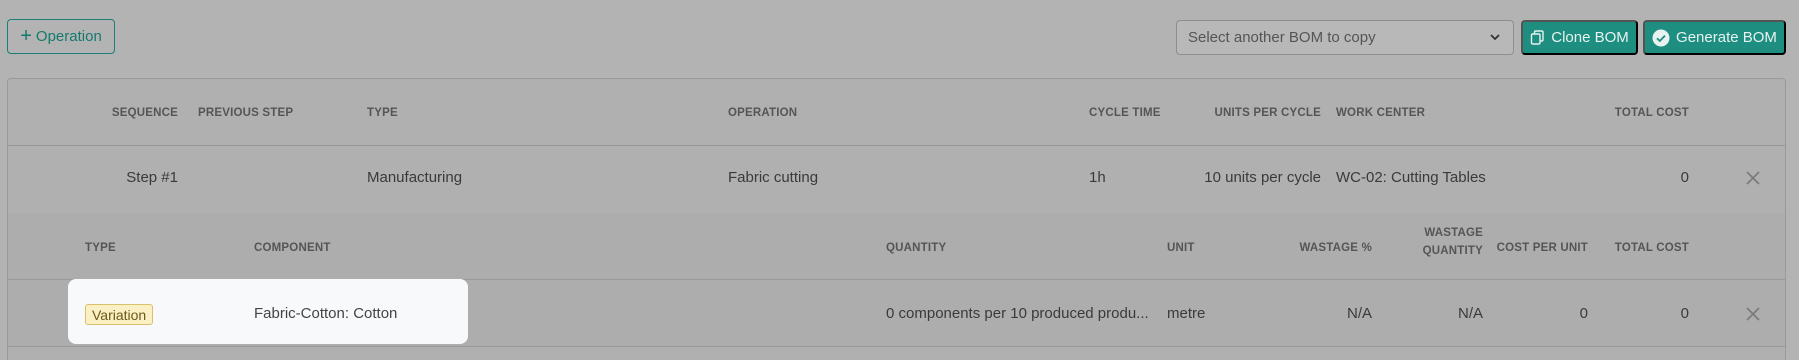  I want to click on col-previous-step: PREVIOUS STEP, so click(246, 113).